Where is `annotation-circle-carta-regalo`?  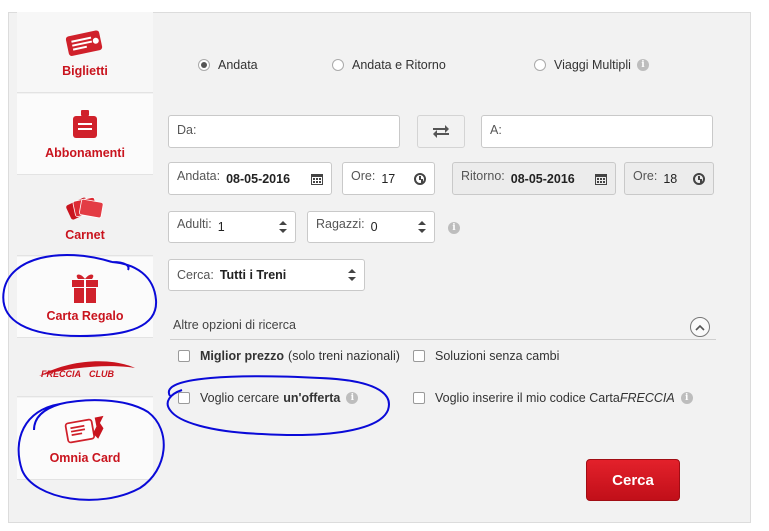
annotation-circle-carta-regalo is located at coordinates (80, 296).